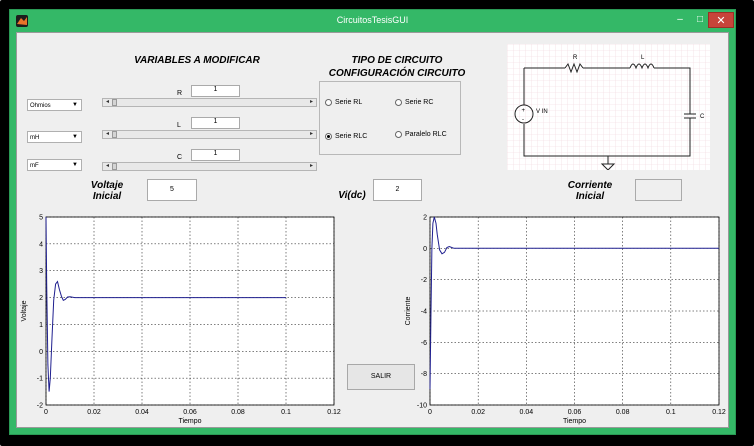  What do you see at coordinates (209, 134) in the screenshot?
I see `l-slider: ◂ ▸` at bounding box center [209, 134].